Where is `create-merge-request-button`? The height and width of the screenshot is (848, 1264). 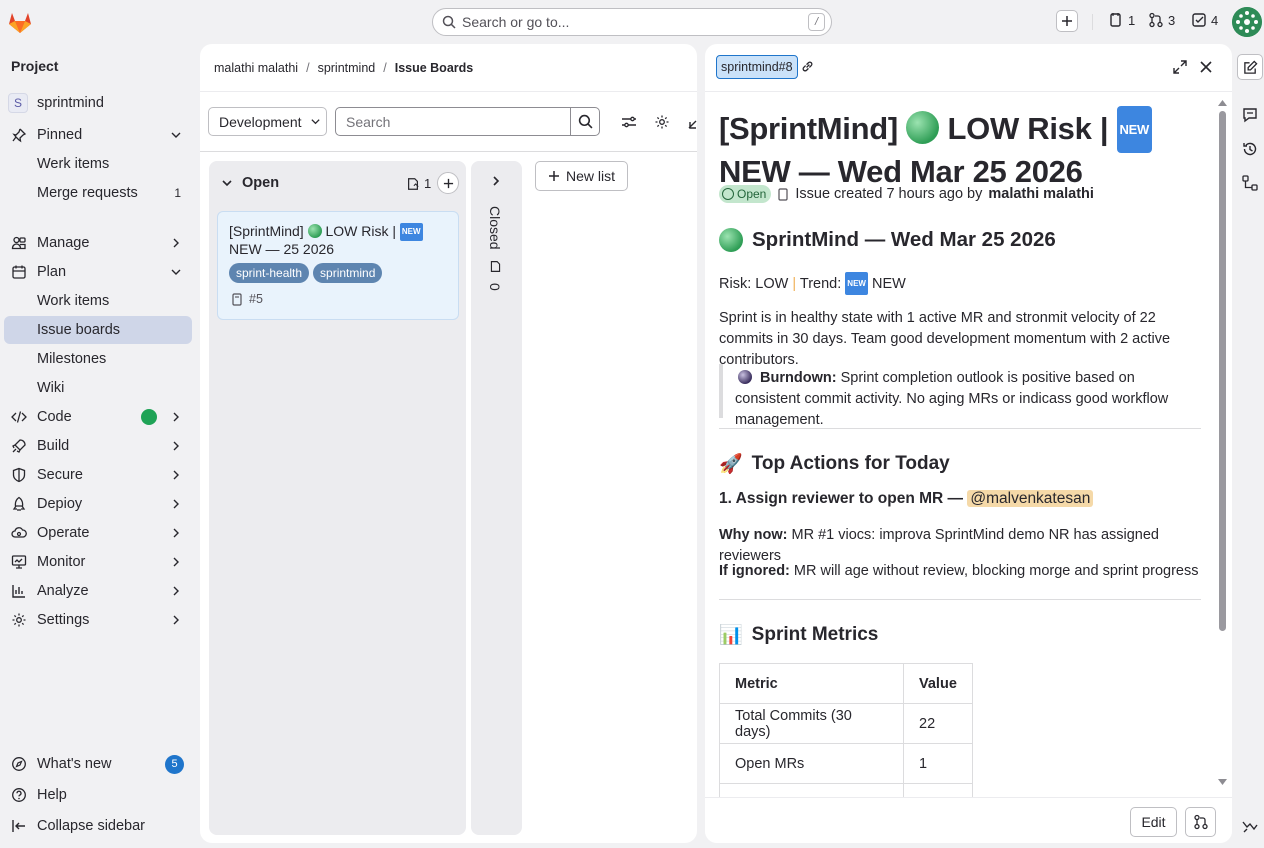
create-merge-request-button is located at coordinates (1200, 822).